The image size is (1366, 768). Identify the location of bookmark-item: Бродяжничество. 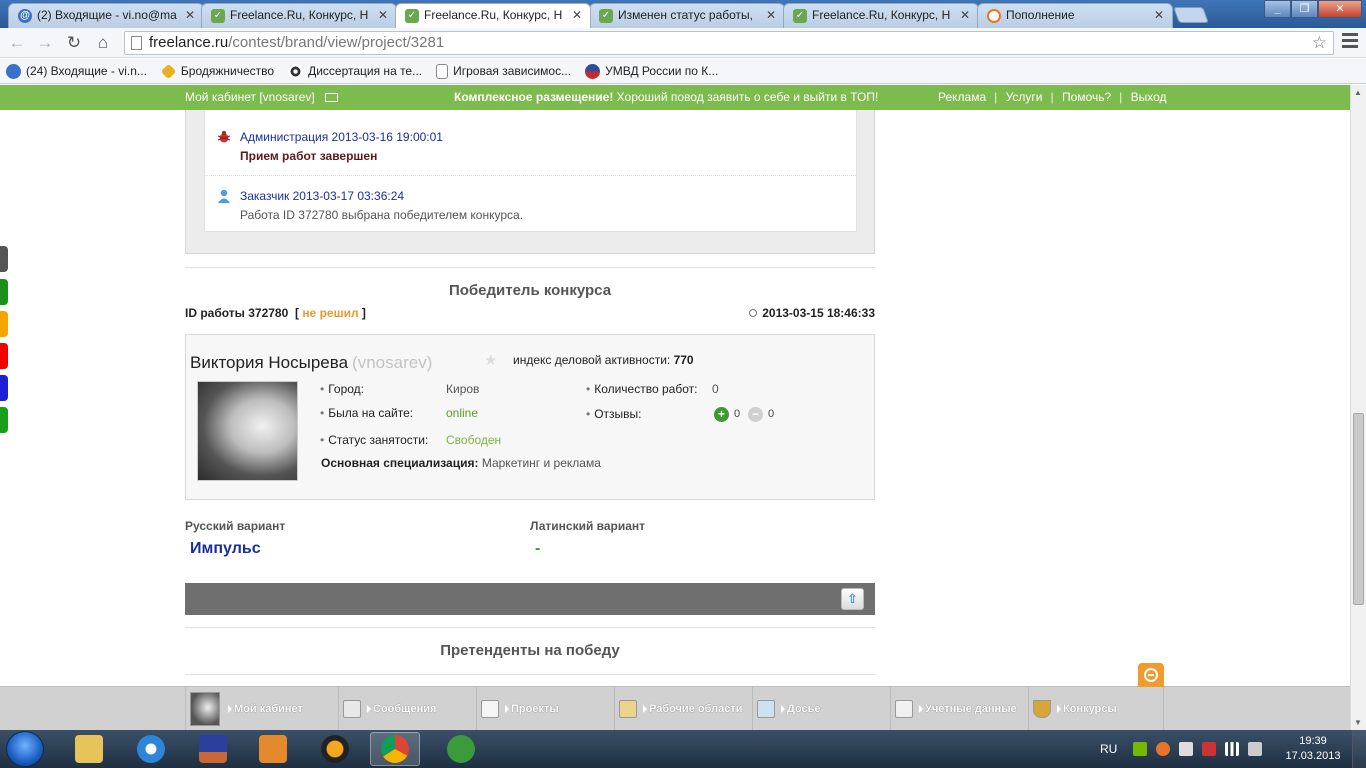
(217, 71).